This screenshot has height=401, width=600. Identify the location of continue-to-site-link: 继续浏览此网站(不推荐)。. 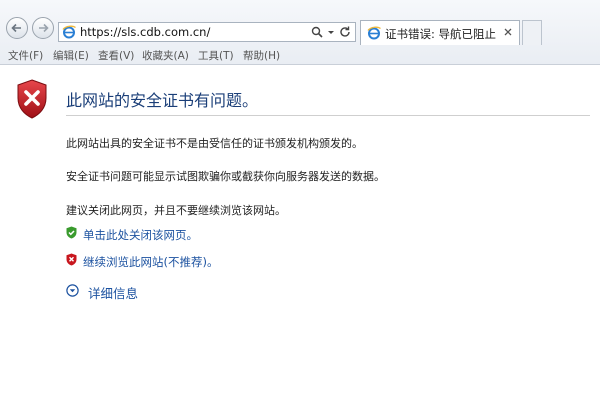
(150, 262).